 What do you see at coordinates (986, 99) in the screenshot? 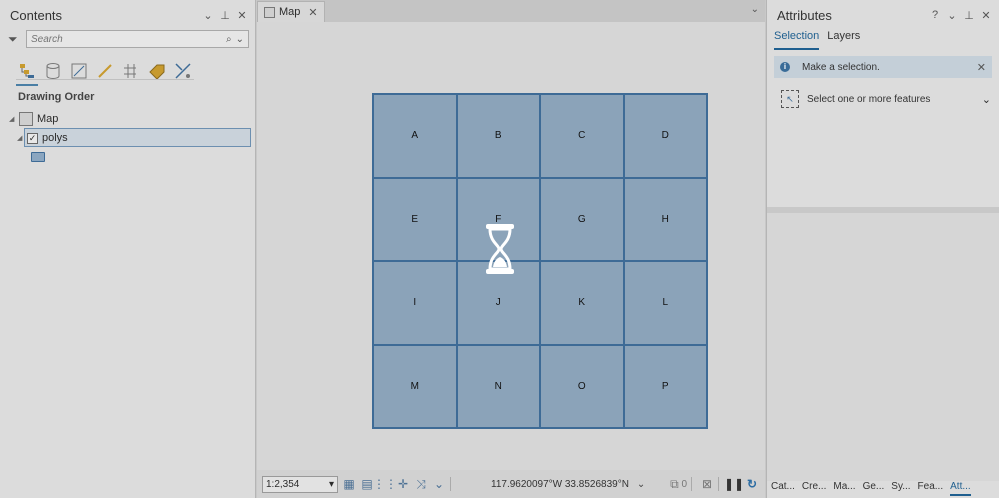
I see `chevron-down-icon: ⌄` at bounding box center [986, 99].